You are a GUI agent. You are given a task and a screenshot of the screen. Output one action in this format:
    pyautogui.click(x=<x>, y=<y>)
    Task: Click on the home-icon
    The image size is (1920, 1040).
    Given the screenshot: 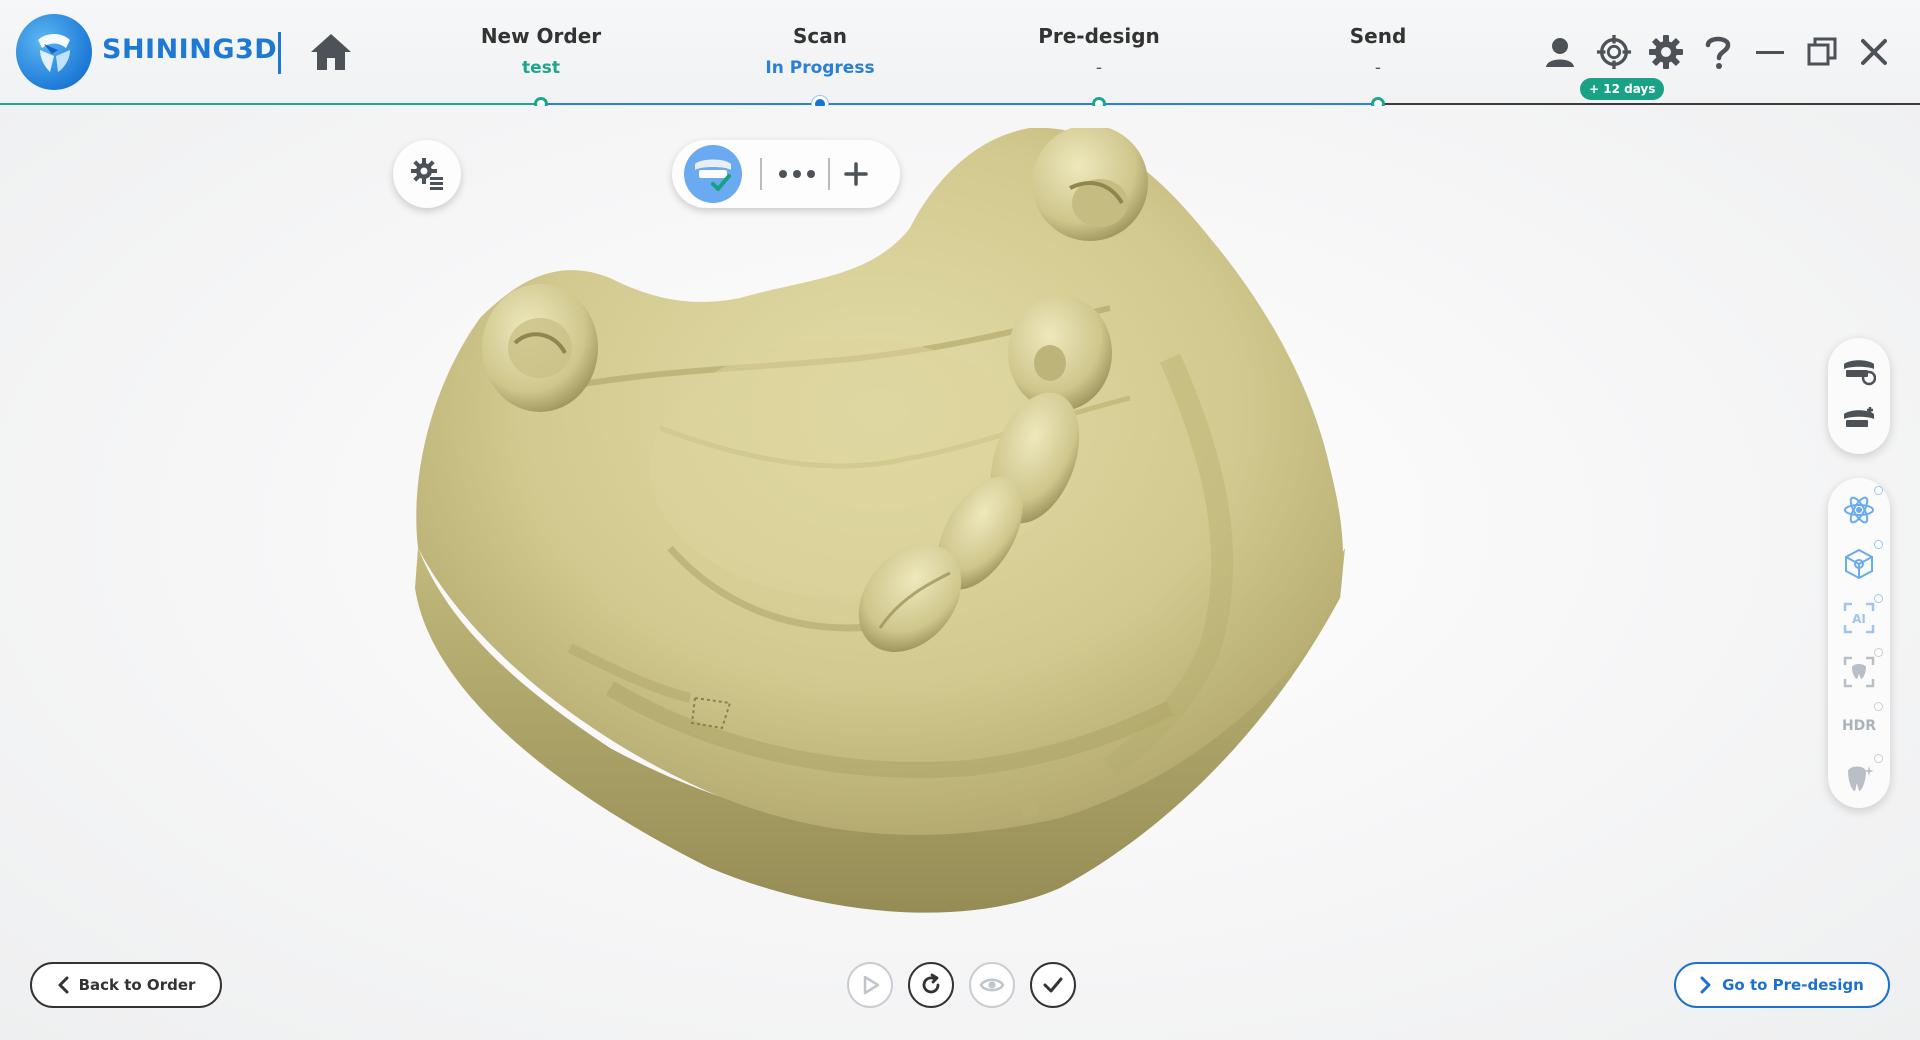 What is the action you would take?
    pyautogui.click(x=331, y=52)
    